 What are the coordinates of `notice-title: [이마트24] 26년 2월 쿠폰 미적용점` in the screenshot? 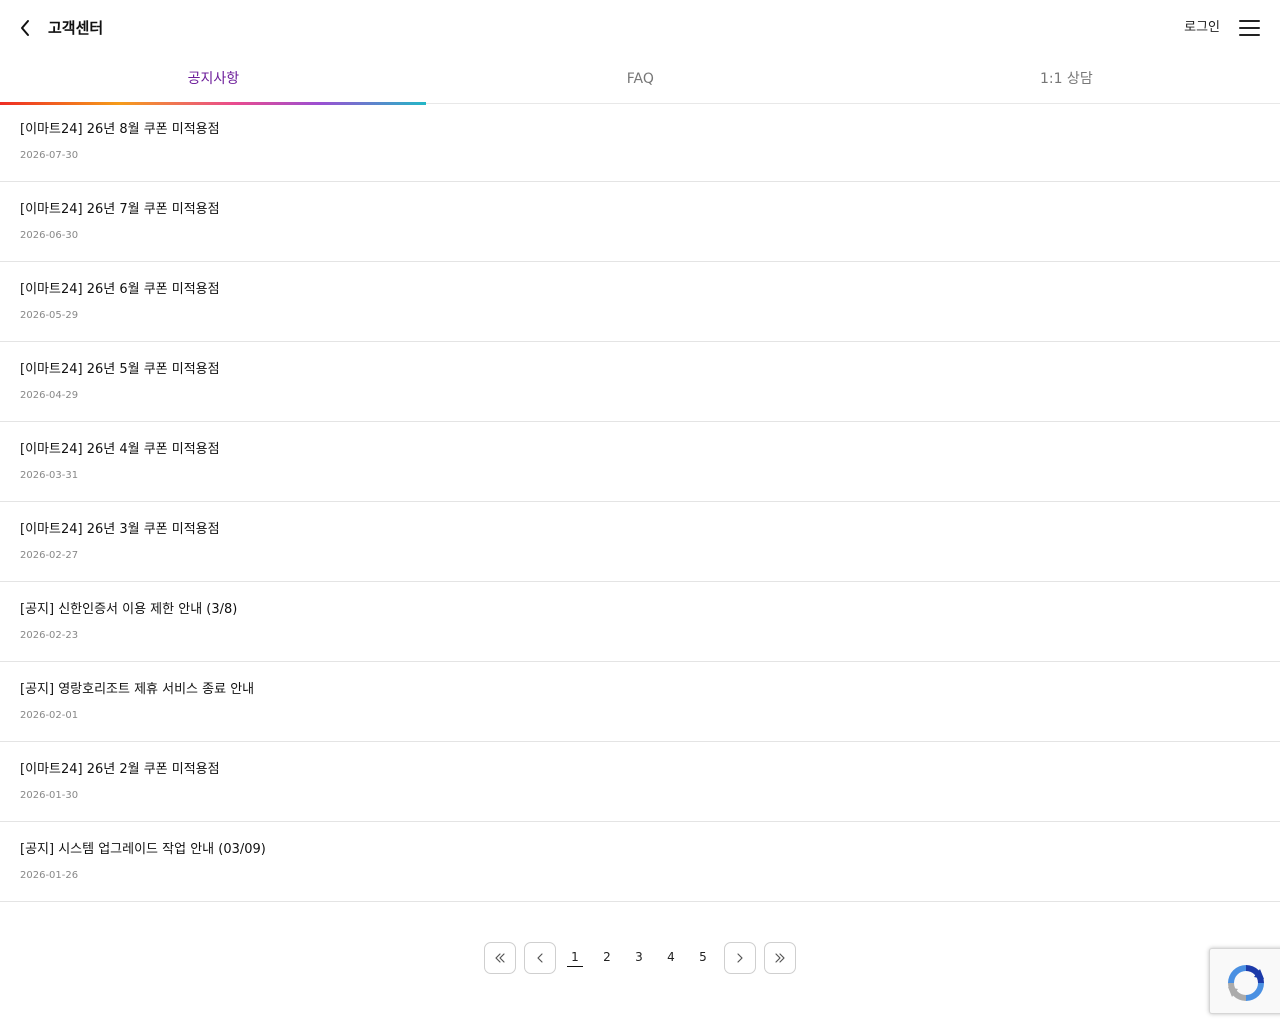 It's located at (120, 769).